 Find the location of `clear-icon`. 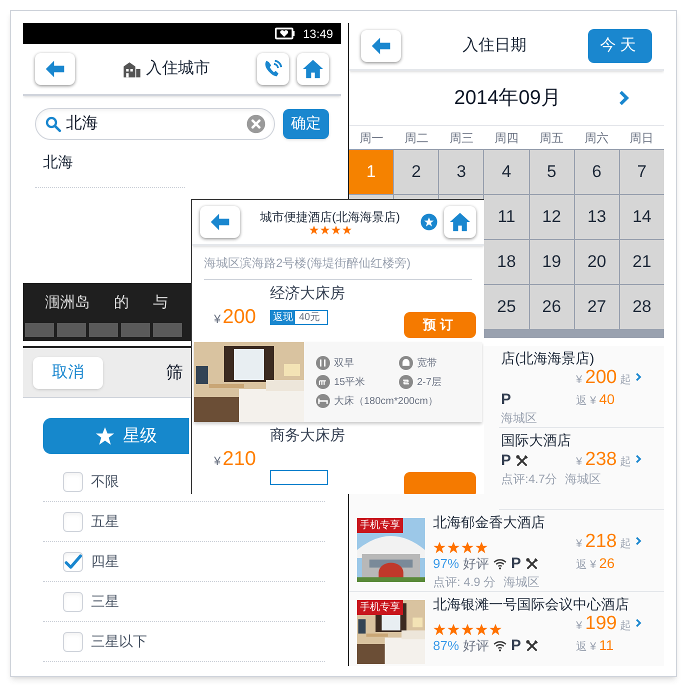

clear-icon is located at coordinates (256, 124).